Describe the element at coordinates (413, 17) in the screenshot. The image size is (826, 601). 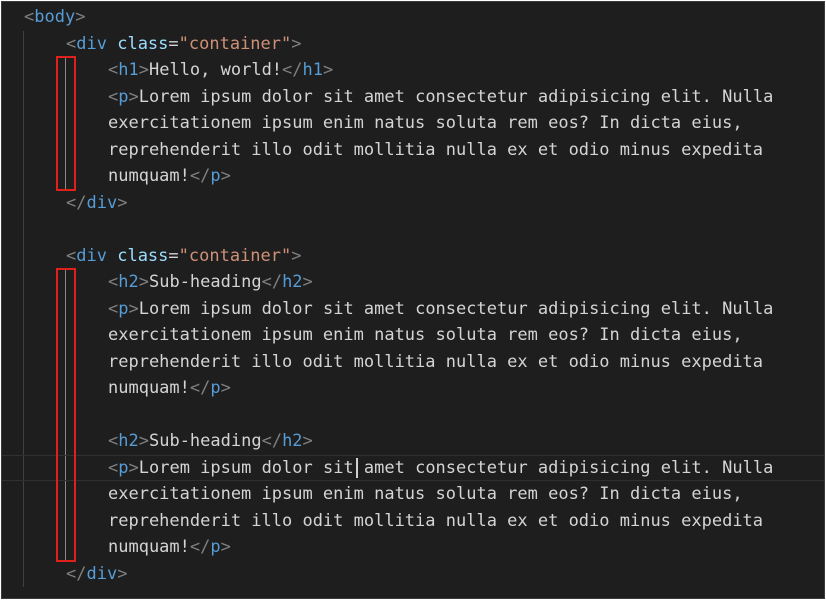
I see `code-line: <body>` at that location.